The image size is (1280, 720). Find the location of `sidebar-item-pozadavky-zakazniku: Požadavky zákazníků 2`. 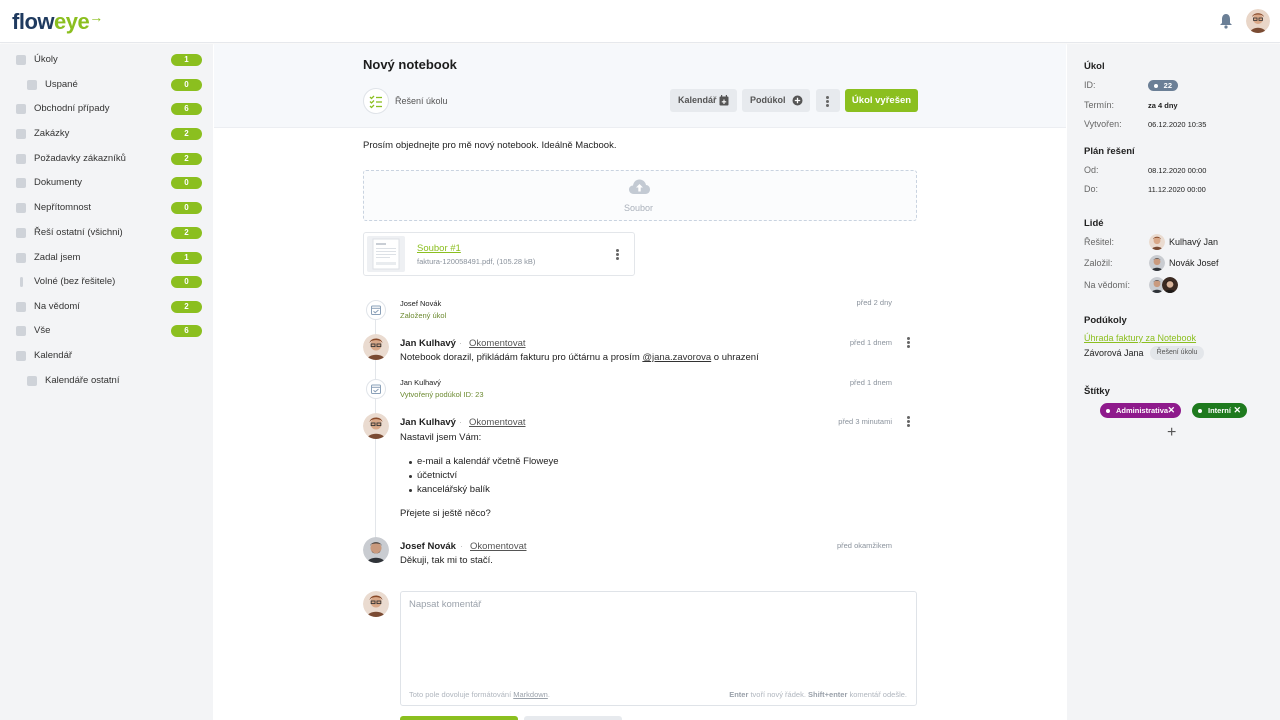

sidebar-item-pozadavky-zakazniku: Požadavky zákazníků 2 is located at coordinates (106, 159).